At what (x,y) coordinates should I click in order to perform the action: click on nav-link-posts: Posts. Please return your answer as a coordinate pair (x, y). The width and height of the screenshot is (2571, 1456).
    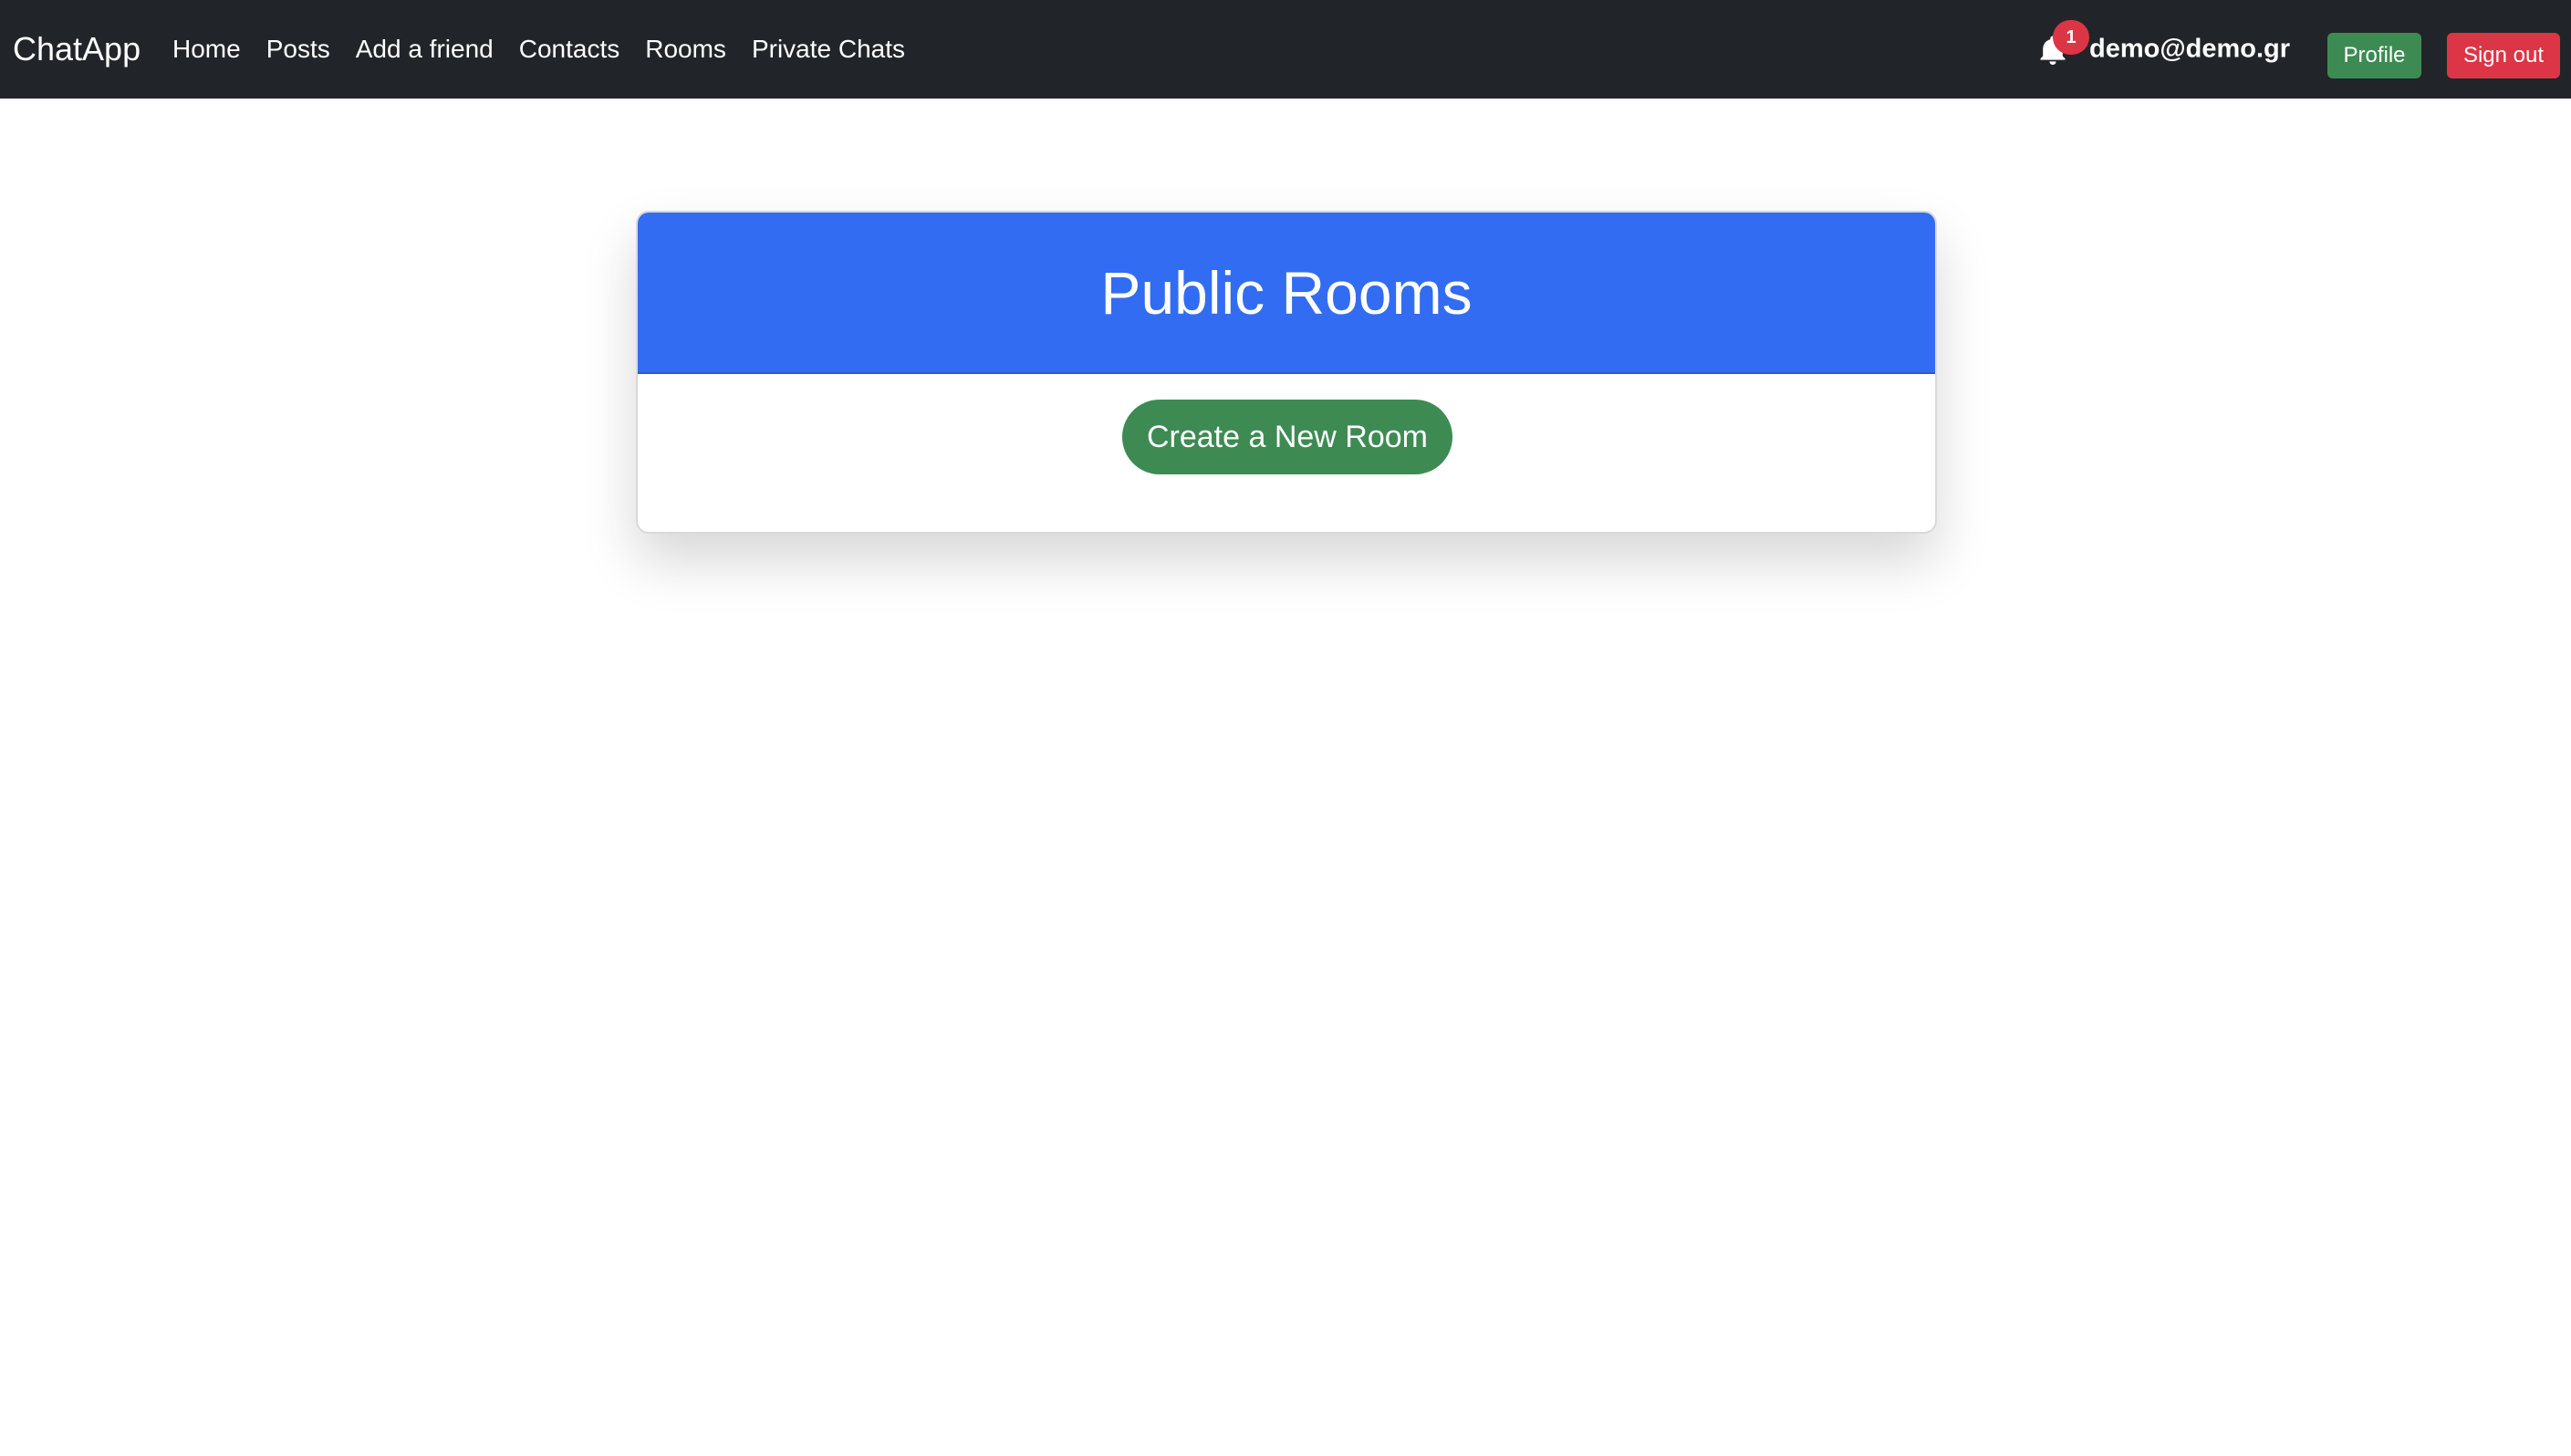
    Looking at the image, I should click on (298, 49).